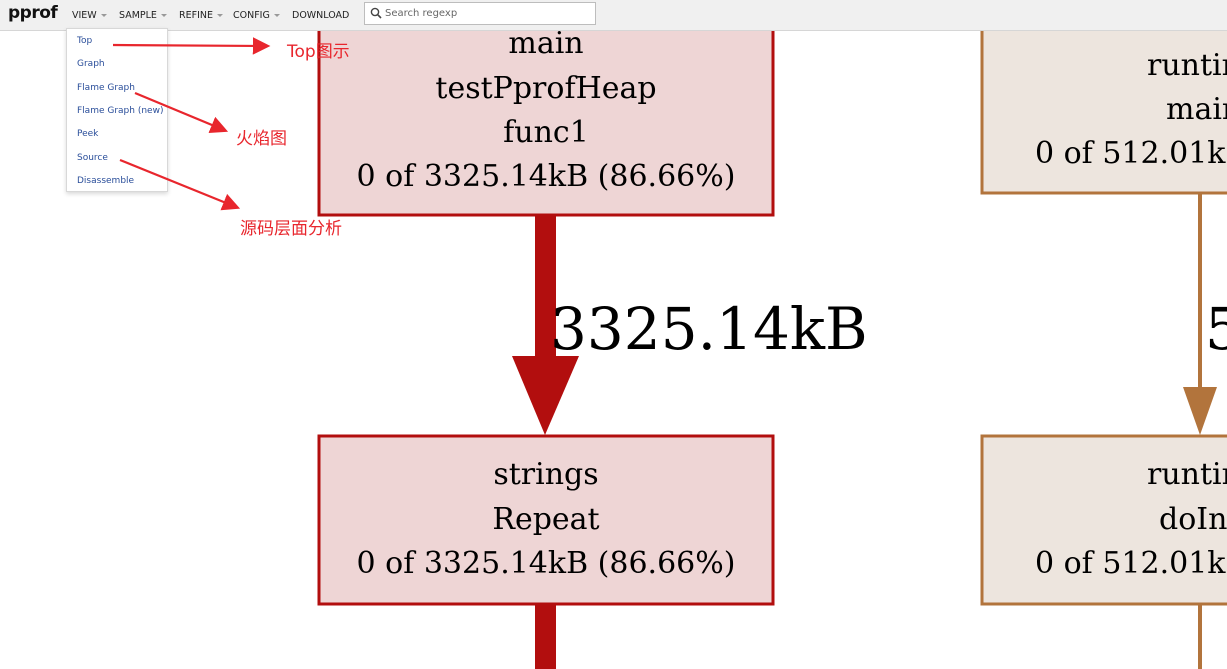  Describe the element at coordinates (180, 184) in the screenshot. I see `arrow-to-source-label` at that location.